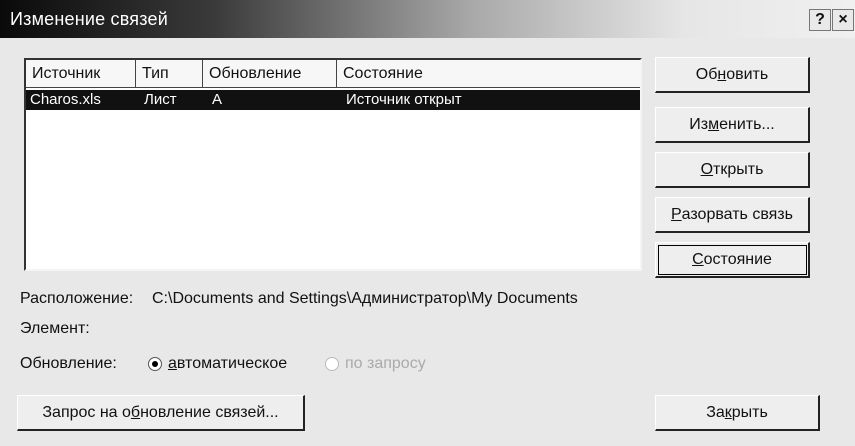  What do you see at coordinates (698, 259) in the screenshot?
I see `check-status-accelerator: С` at bounding box center [698, 259].